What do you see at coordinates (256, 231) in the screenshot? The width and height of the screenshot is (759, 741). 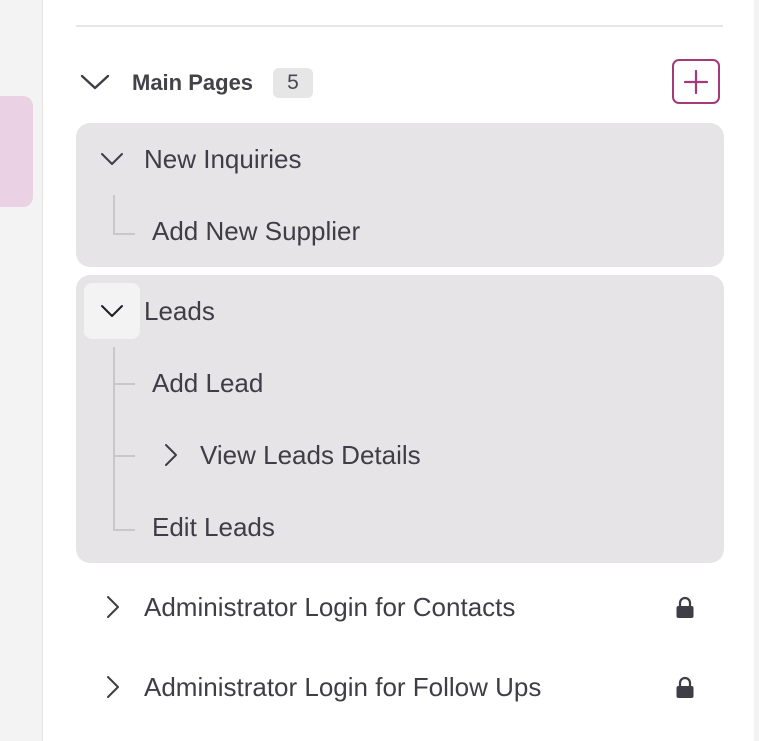 I see `tree-item-label: Add New Supplier` at bounding box center [256, 231].